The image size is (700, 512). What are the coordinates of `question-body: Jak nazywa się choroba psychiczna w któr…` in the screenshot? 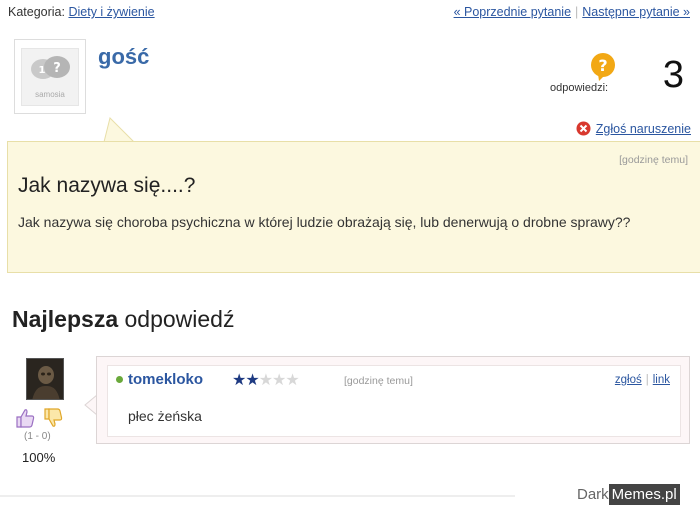 It's located at (324, 222).